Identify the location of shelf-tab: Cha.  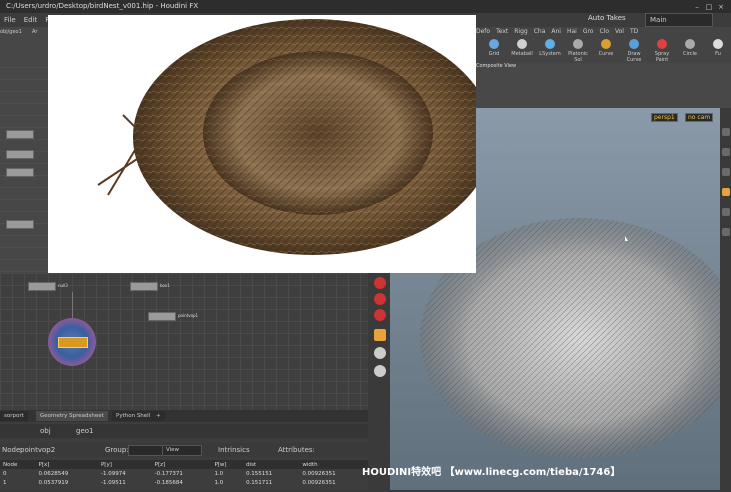
(540, 31).